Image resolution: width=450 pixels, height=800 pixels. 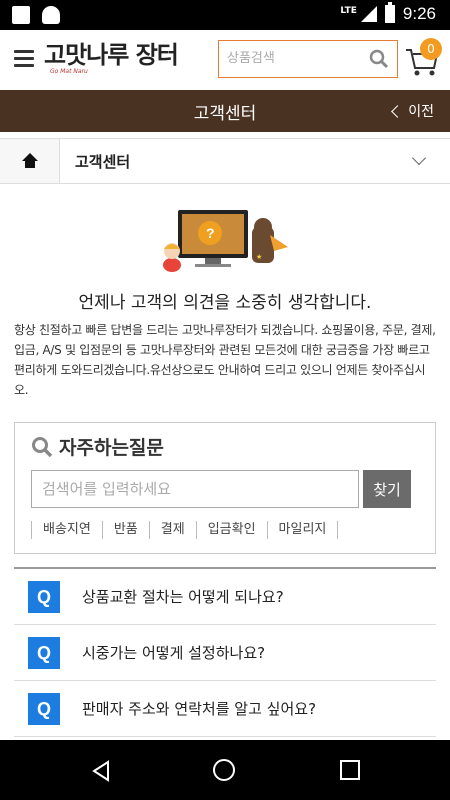 What do you see at coordinates (225, 303) in the screenshot?
I see `intro-headline: 언제나 고객의 의견을 소중히 생각합니다.` at bounding box center [225, 303].